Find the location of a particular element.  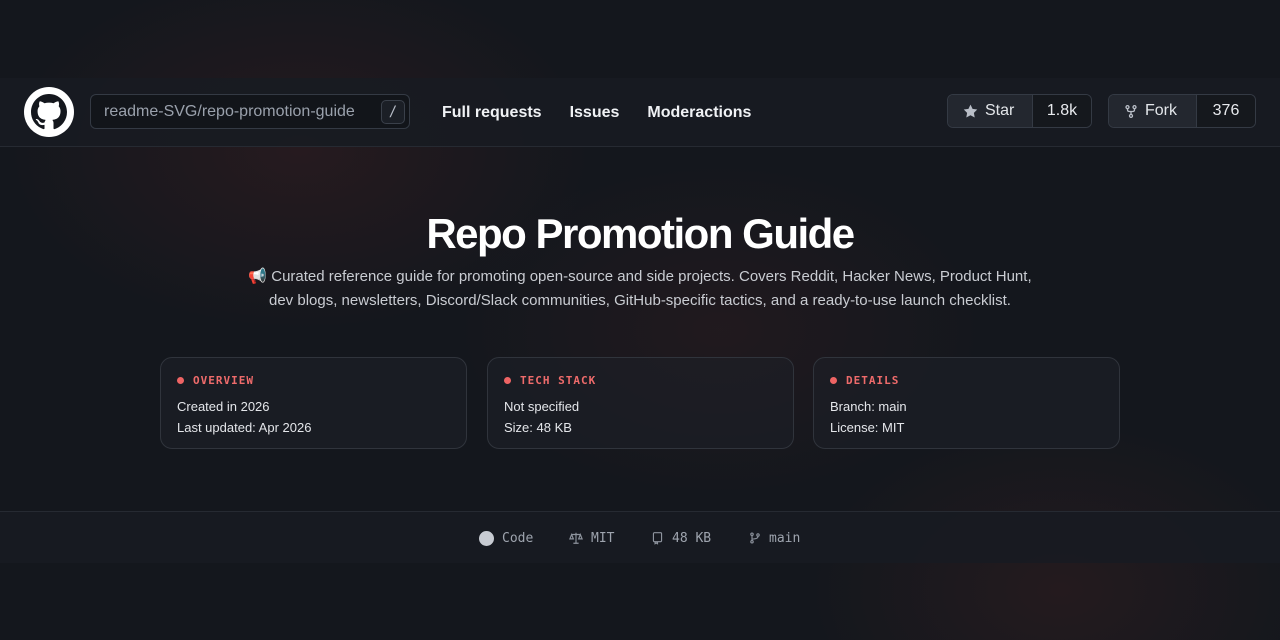

card-heading: TECH STACK is located at coordinates (558, 380).